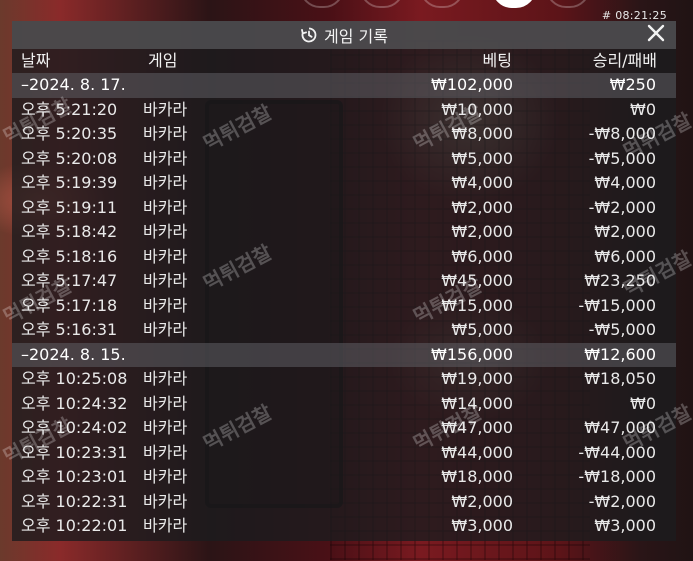  I want to click on top-indicator-dots, so click(450, 4).